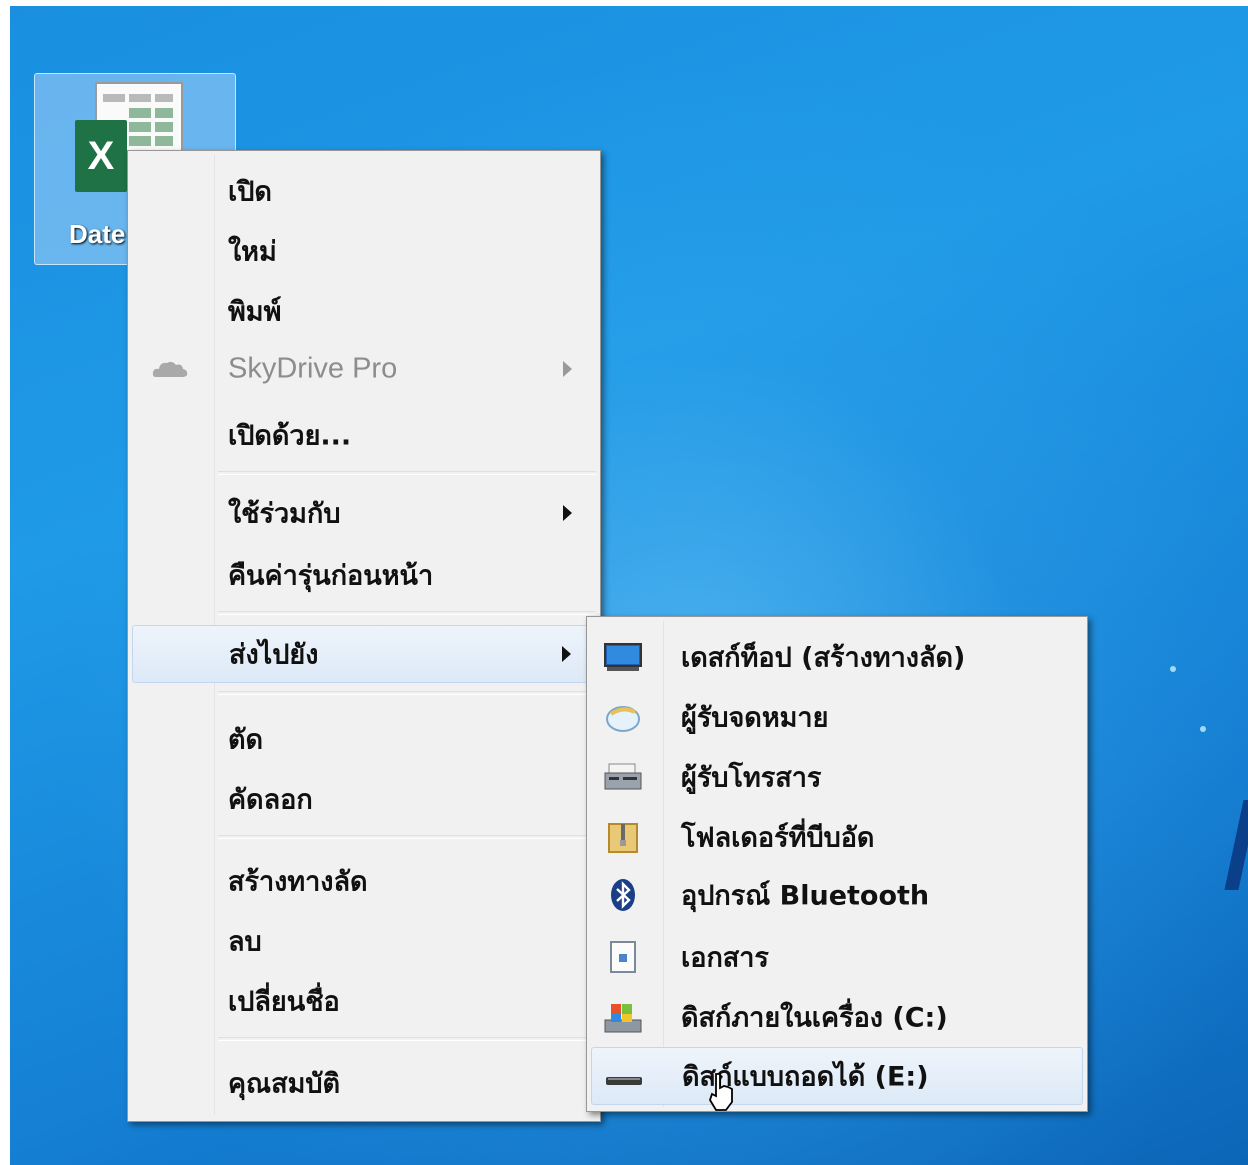 The width and height of the screenshot is (1248, 1165). What do you see at coordinates (837, 777) in the screenshot?
I see `send-to-fax-recipient: ผู้รับโทรสาร` at bounding box center [837, 777].